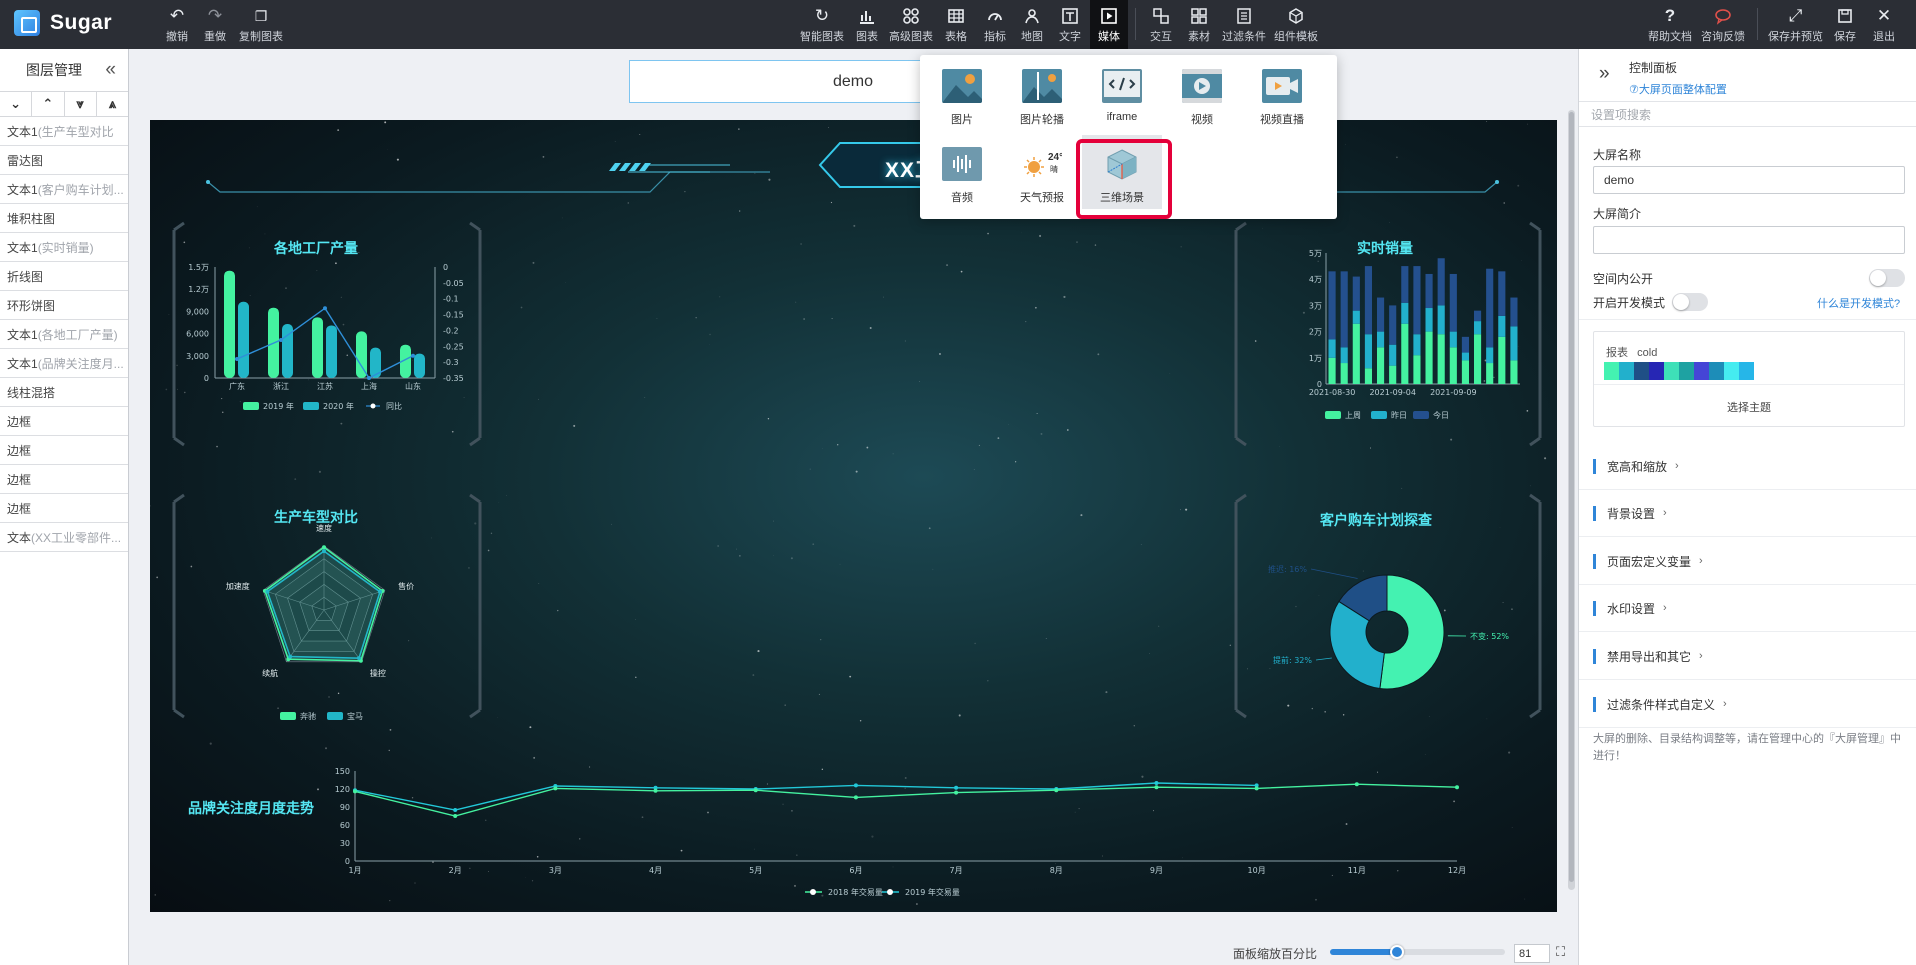 This screenshot has height=965, width=1916. What do you see at coordinates (1887, 278) in the screenshot?
I see `public-toggle` at bounding box center [1887, 278].